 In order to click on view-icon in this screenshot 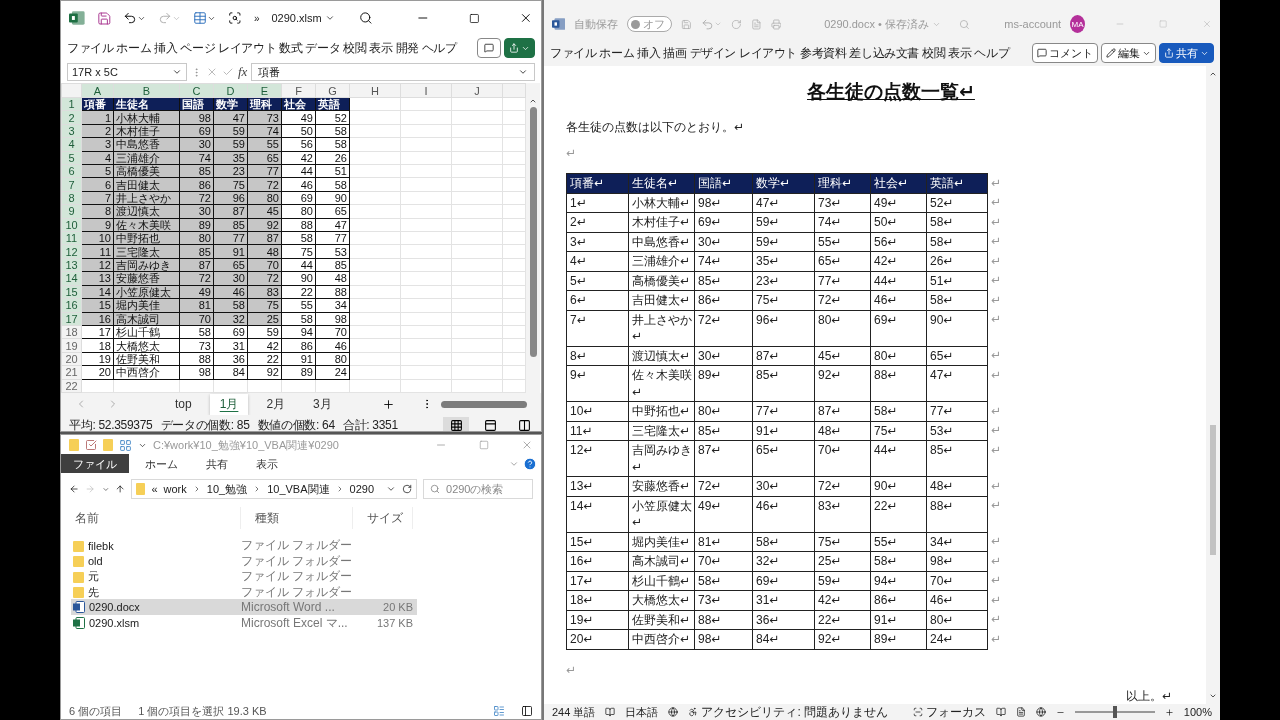, I will do `click(125, 445)`.